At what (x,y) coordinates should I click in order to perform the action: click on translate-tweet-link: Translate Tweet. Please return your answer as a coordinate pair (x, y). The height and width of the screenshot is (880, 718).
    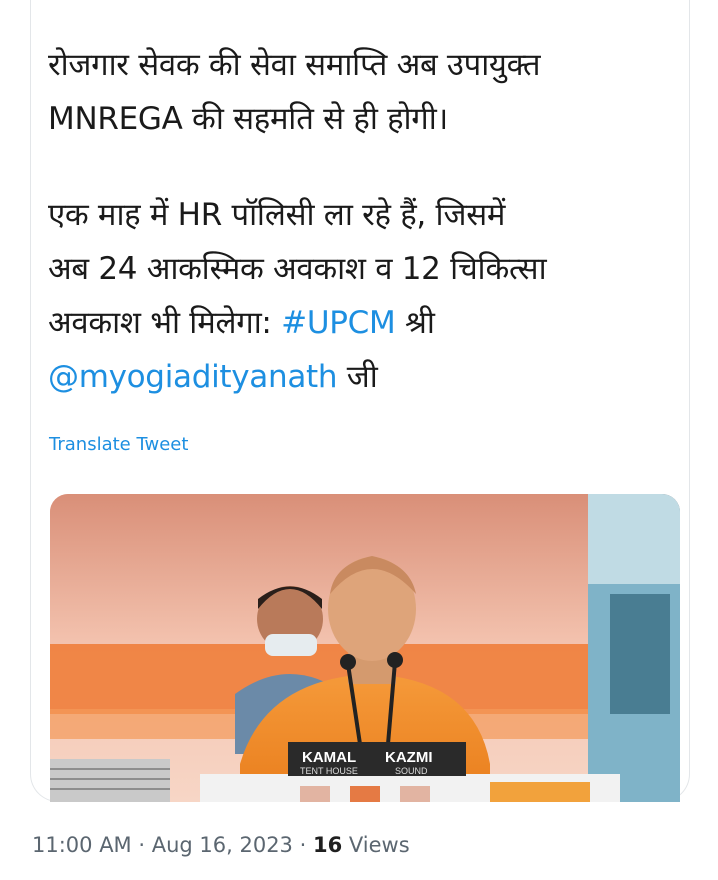
    Looking at the image, I should click on (118, 444).